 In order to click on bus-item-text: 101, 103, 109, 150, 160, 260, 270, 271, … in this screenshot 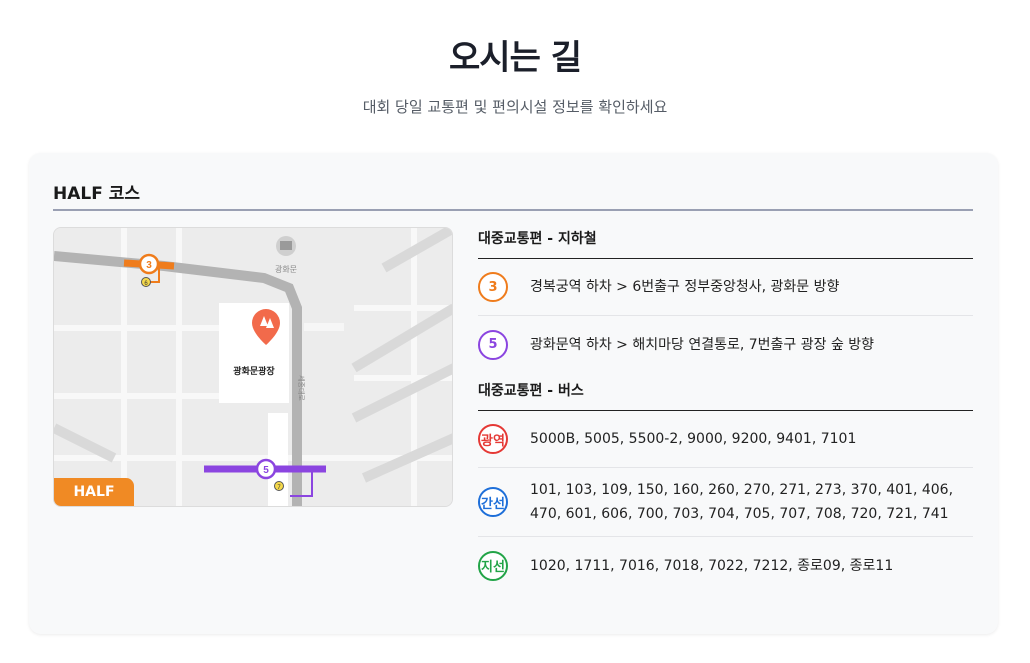, I will do `click(742, 502)`.